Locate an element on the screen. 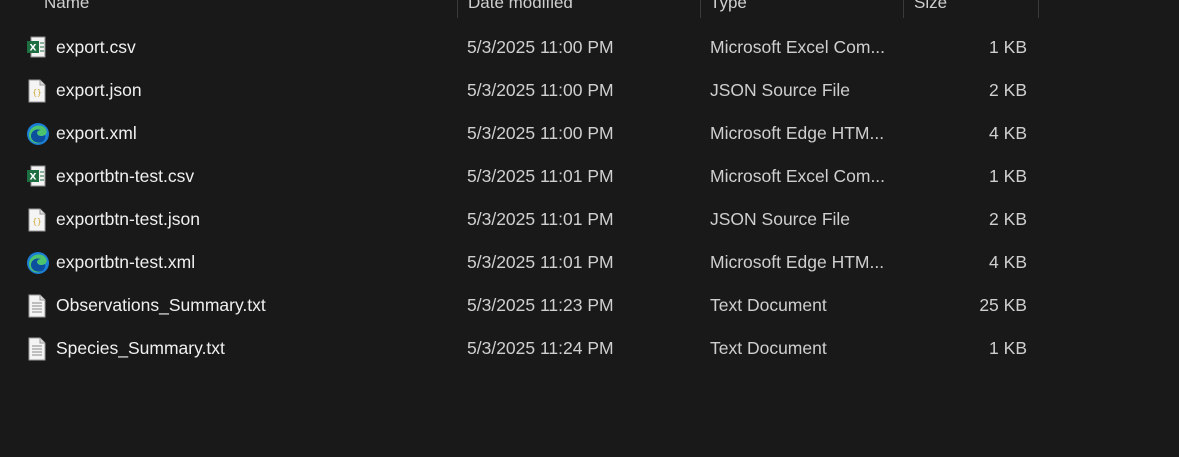 The width and height of the screenshot is (1179, 457). column-header-size: Size is located at coordinates (930, 9).